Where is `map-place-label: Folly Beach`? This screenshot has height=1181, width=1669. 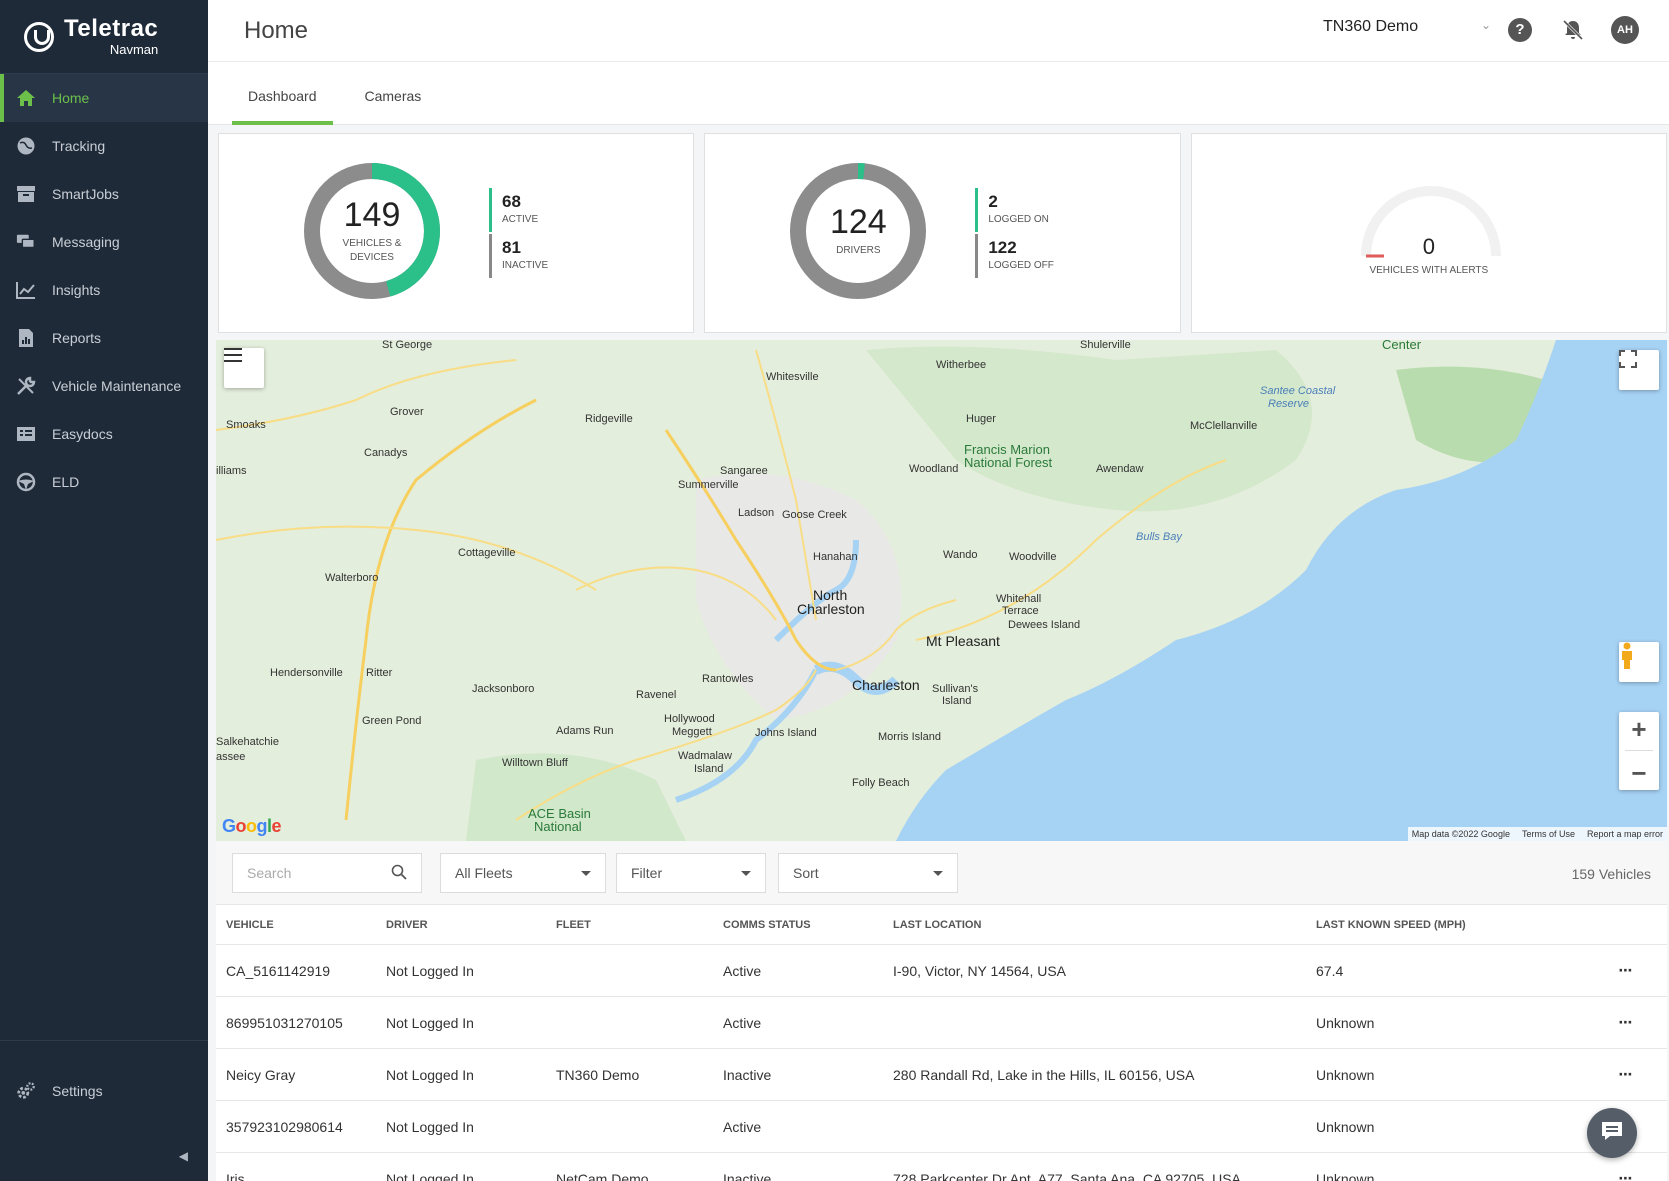
map-place-label: Folly Beach is located at coordinates (881, 783).